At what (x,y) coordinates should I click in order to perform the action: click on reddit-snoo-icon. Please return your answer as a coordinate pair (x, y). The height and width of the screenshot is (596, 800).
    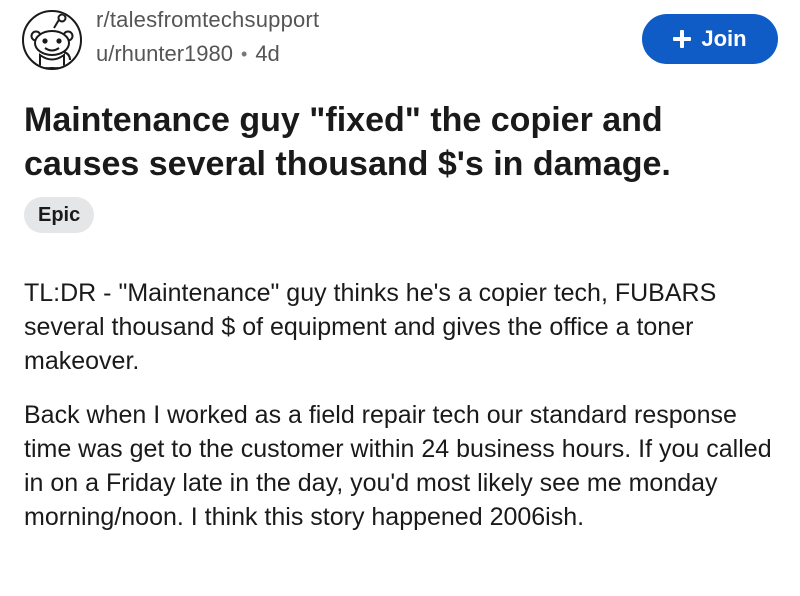
    Looking at the image, I should click on (52, 40).